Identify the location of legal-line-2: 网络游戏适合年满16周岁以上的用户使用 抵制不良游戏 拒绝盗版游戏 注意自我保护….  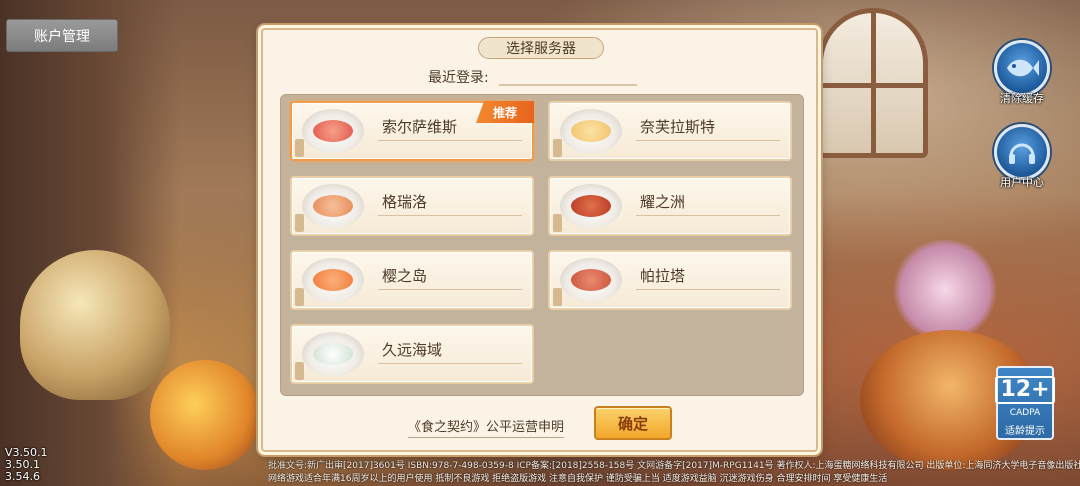
(578, 479).